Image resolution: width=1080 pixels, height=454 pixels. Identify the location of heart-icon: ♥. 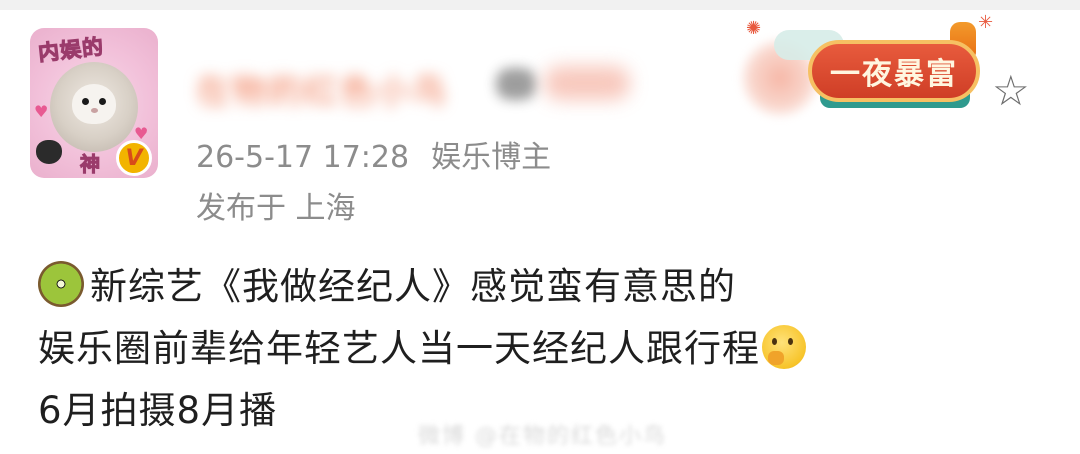
(41, 111).